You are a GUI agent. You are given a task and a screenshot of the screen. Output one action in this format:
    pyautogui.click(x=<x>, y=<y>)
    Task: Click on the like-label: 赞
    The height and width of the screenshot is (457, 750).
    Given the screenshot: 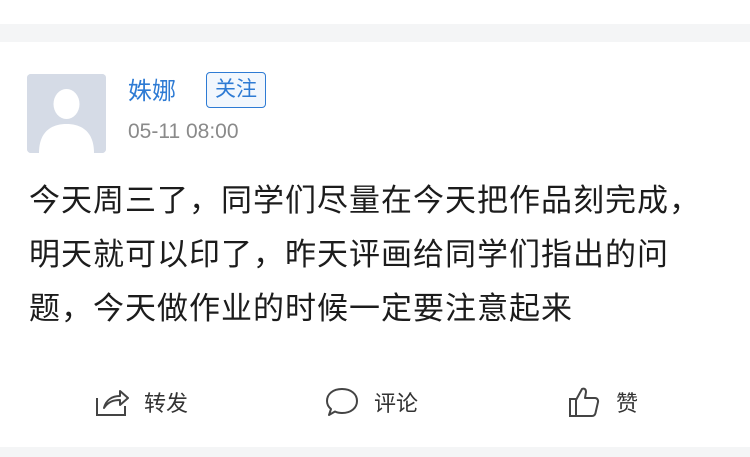 What is the action you would take?
    pyautogui.click(x=627, y=404)
    